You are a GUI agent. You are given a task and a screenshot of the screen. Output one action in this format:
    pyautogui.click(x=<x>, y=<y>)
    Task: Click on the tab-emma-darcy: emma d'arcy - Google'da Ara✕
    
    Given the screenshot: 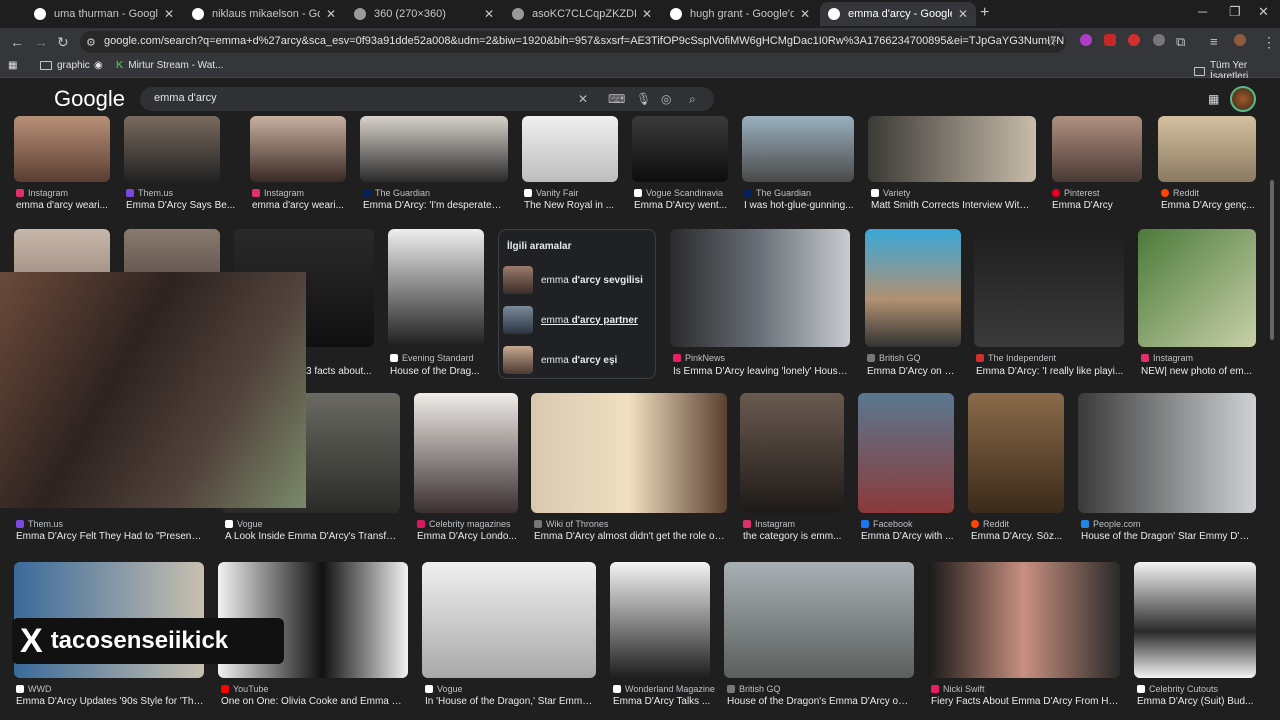 What is the action you would take?
    pyautogui.click(x=898, y=14)
    